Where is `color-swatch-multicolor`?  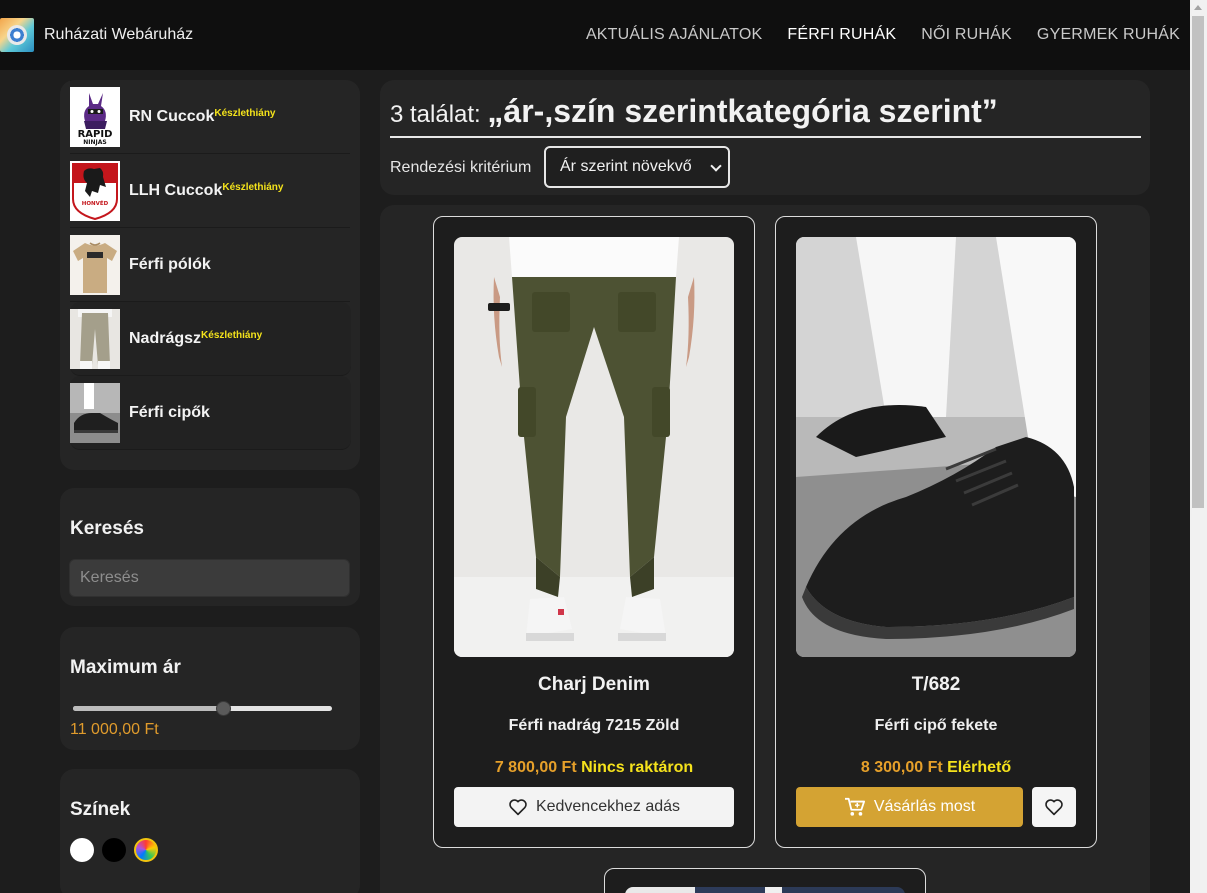 color-swatch-multicolor is located at coordinates (146, 850).